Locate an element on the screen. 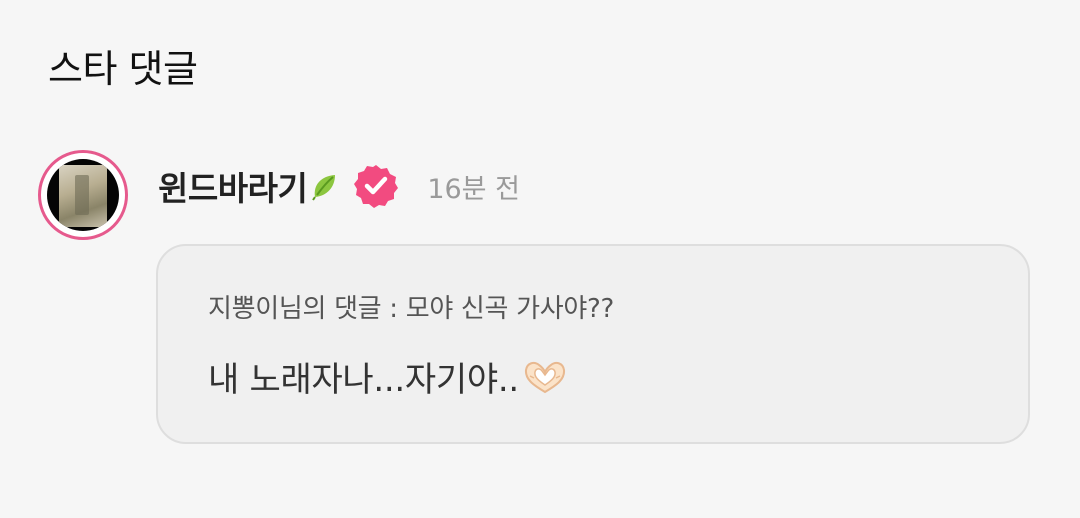  comment-header: 윈드바라기 16분 전 is located at coordinates (339, 186).